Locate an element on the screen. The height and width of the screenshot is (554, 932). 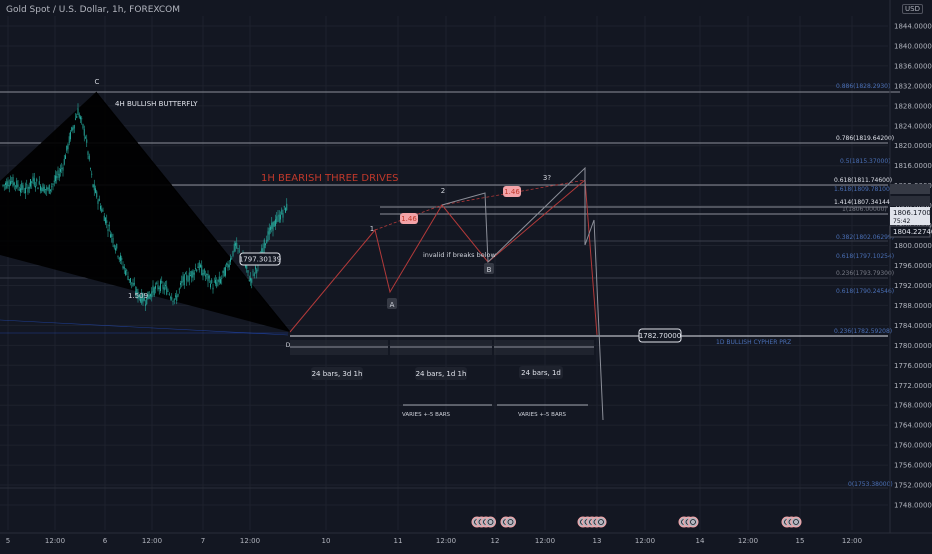
price-tick-label: 1800.00000 is located at coordinates (913, 246).